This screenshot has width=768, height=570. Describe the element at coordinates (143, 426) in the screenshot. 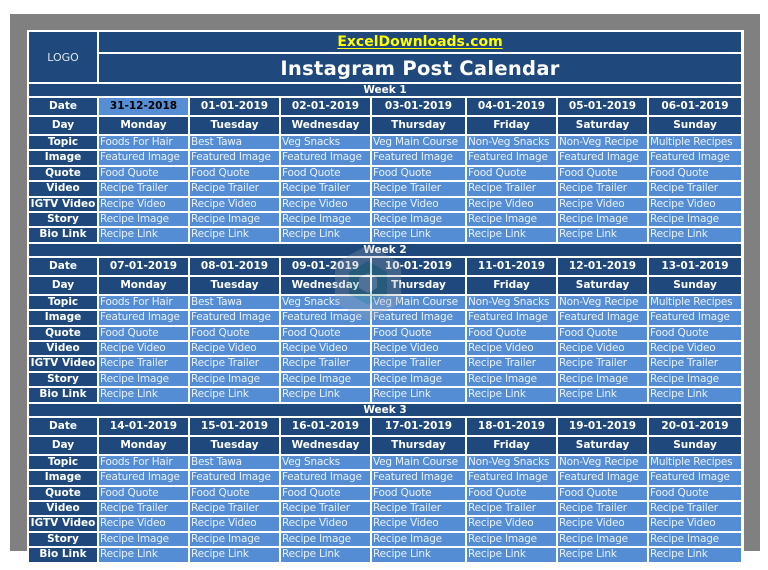

I see `date-cell: 14-01-2019` at that location.